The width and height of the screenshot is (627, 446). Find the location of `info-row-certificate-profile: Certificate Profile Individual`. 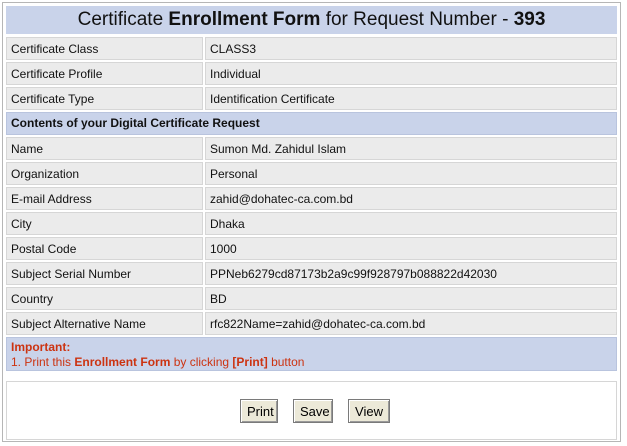

info-row-certificate-profile: Certificate Profile Individual is located at coordinates (311, 73).